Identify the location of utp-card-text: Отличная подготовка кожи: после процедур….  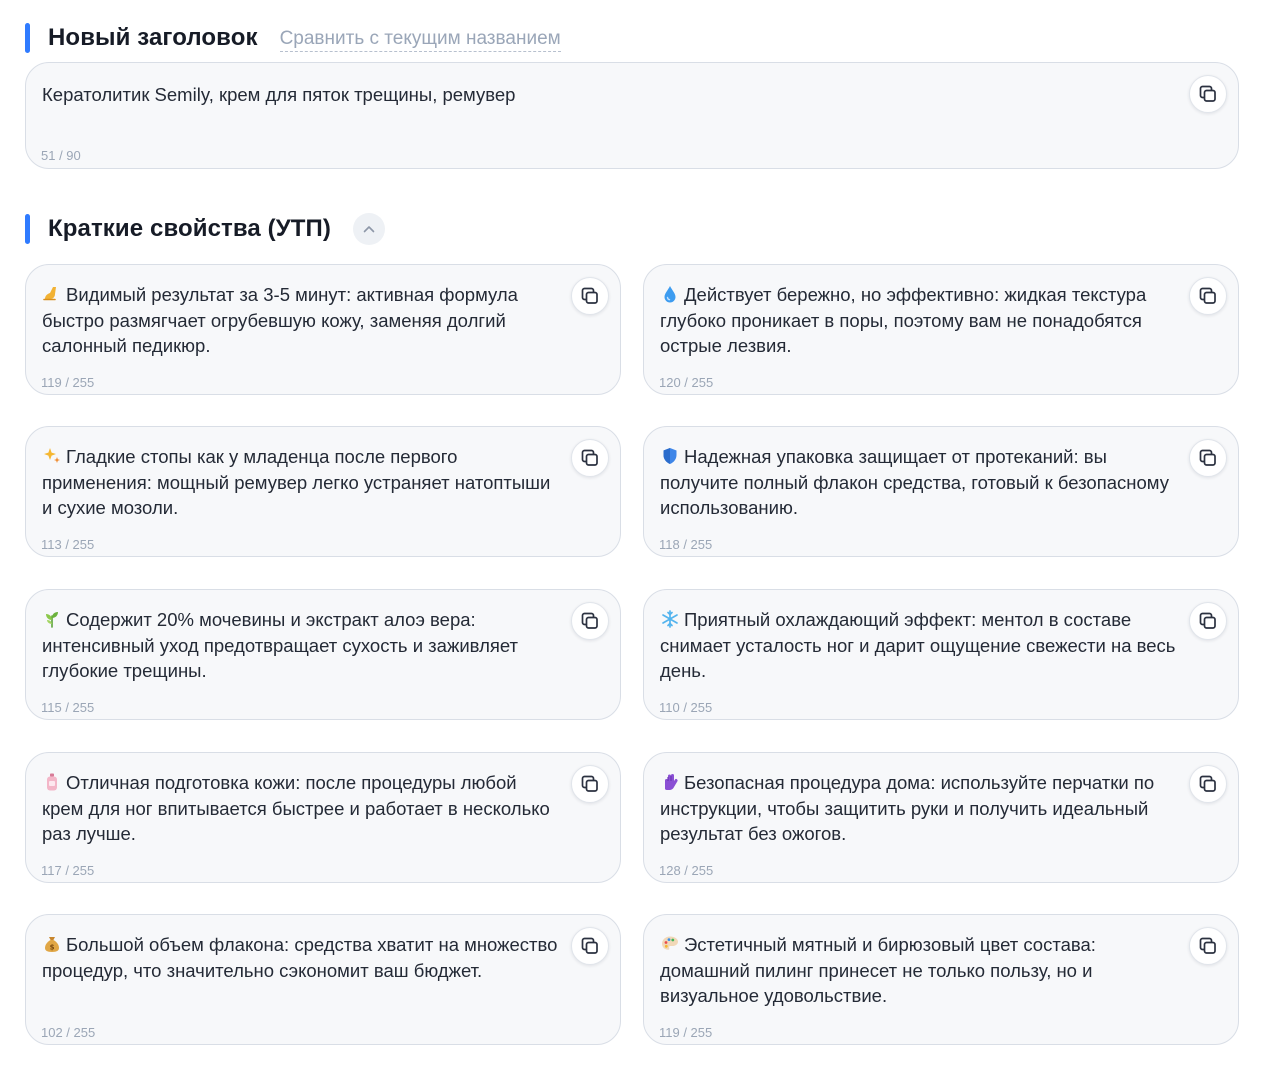
(302, 808).